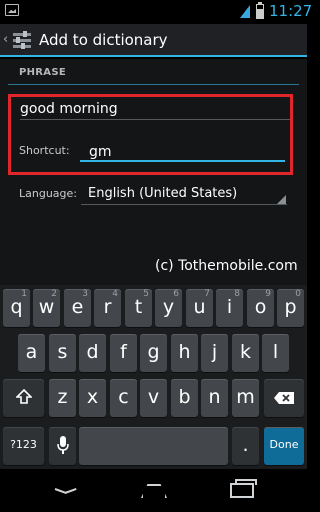 The height and width of the screenshot is (512, 320). Describe the element at coordinates (298, 294) in the screenshot. I see `key-hint: 0` at that location.